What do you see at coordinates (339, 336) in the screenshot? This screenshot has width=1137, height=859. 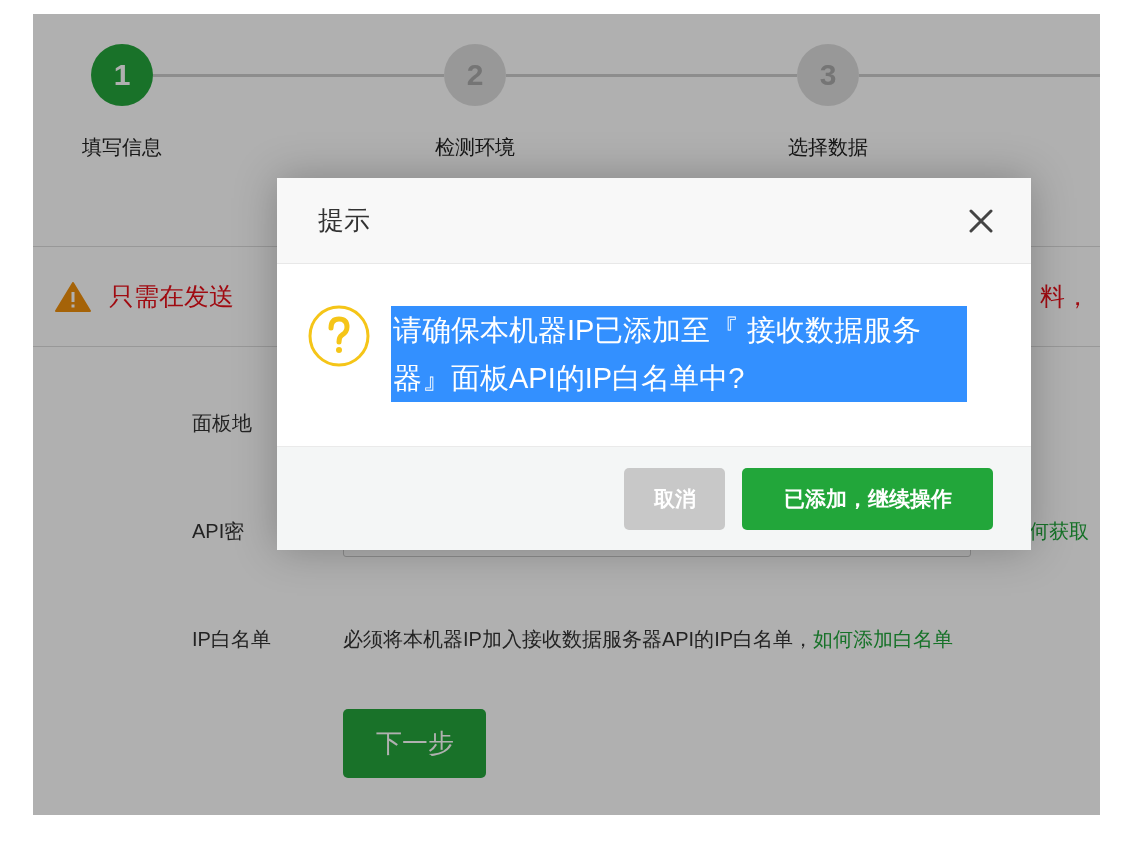 I see `question-icon` at bounding box center [339, 336].